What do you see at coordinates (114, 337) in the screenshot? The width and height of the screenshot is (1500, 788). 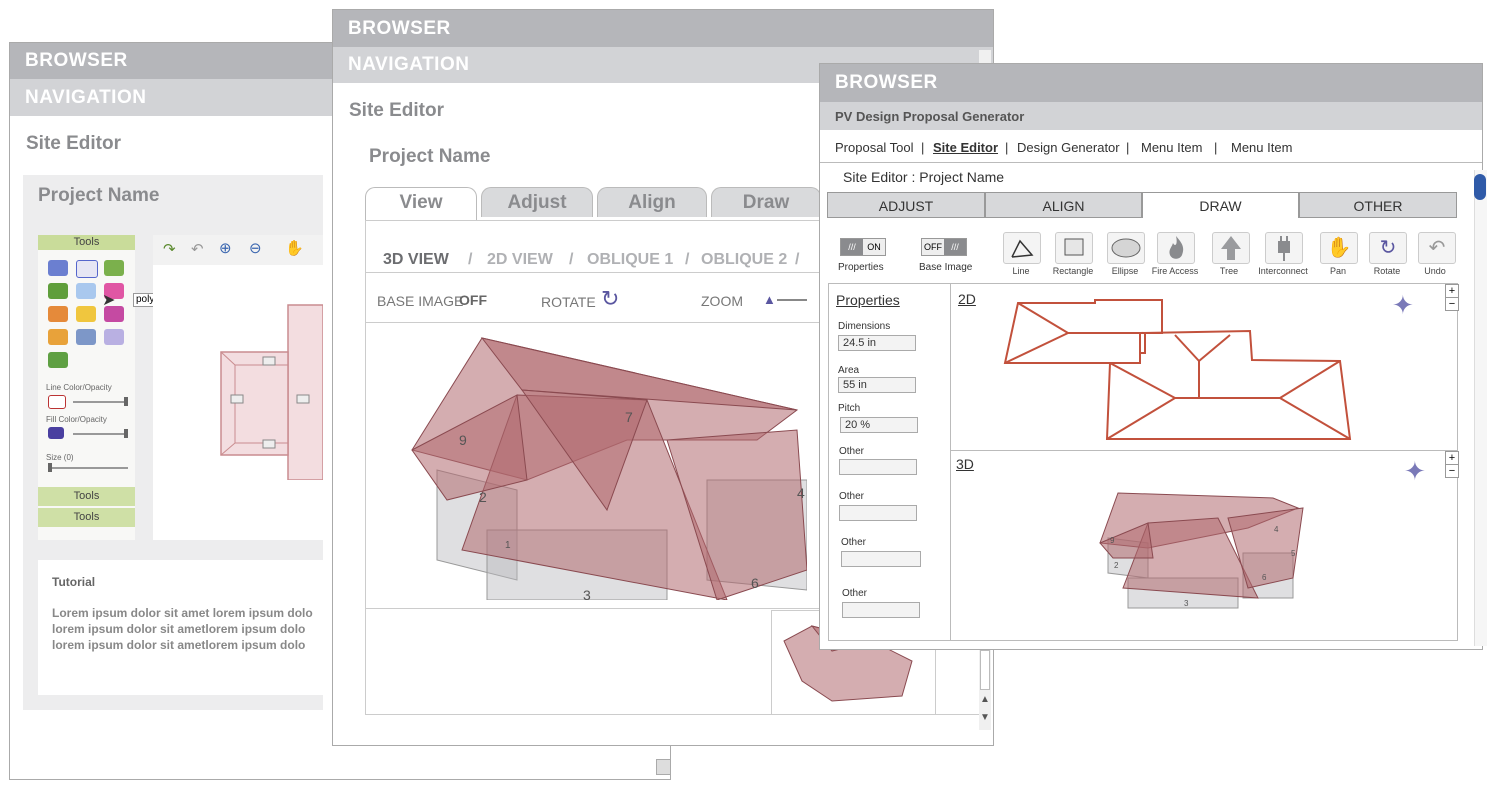 I see `layers-icon` at bounding box center [114, 337].